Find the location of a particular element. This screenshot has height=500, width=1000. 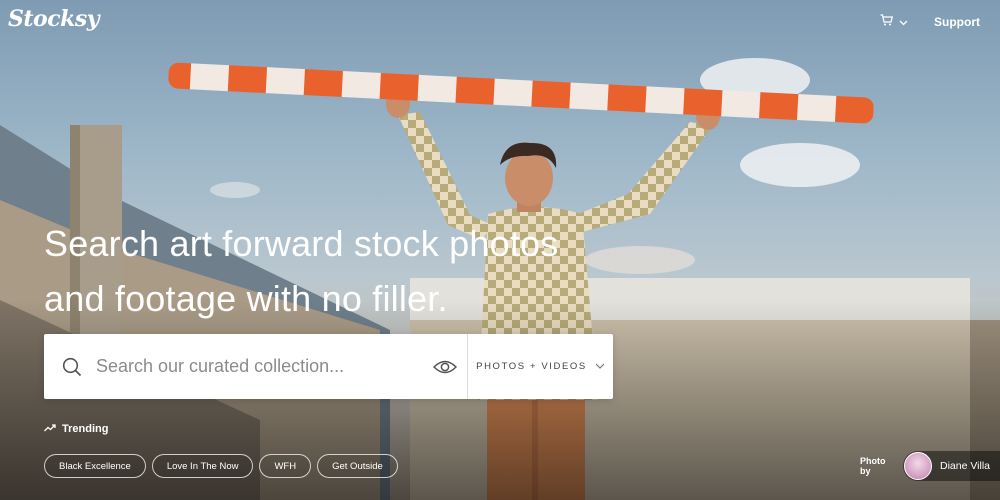

search-icon is located at coordinates (66, 367).